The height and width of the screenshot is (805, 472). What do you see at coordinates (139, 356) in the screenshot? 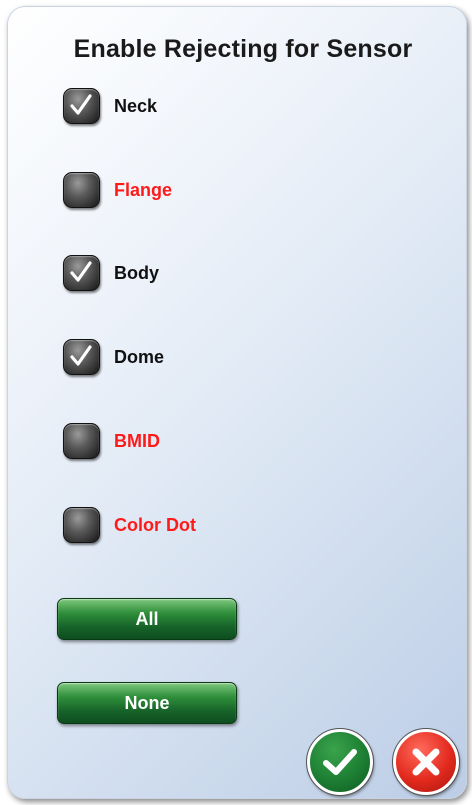
I see `option-label: Dome` at bounding box center [139, 356].